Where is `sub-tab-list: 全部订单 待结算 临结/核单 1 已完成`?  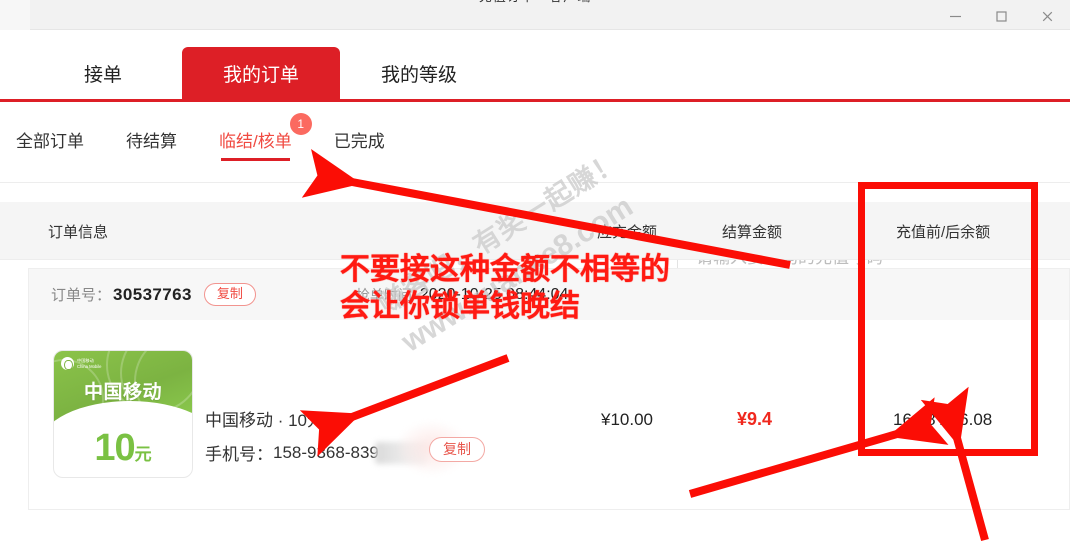 sub-tab-list: 全部订单 待结算 临结/核单 1 已完成 is located at coordinates (221, 137).